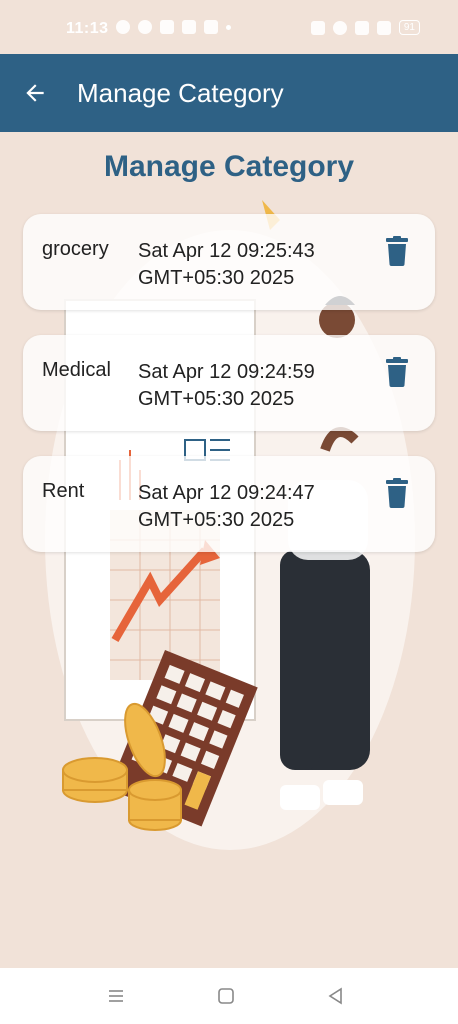 The image size is (458, 1024). I want to click on battery-icon: 91, so click(409, 27).